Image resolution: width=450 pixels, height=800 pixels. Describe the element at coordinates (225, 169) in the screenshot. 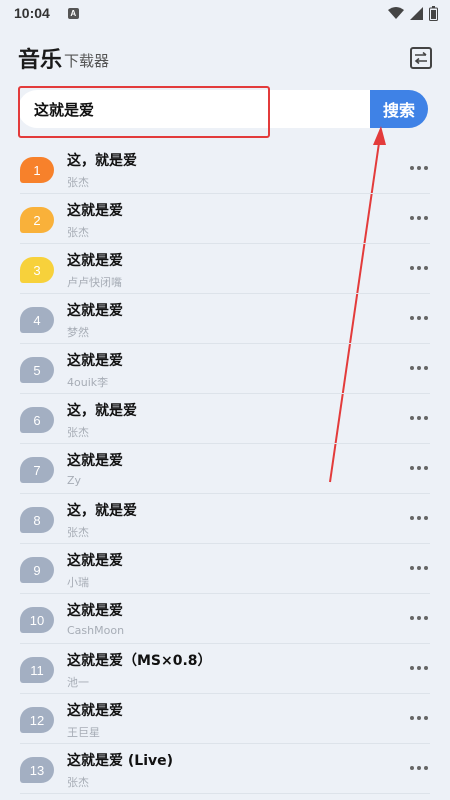

I see `song-row: 1 这，就是爱张杰` at that location.